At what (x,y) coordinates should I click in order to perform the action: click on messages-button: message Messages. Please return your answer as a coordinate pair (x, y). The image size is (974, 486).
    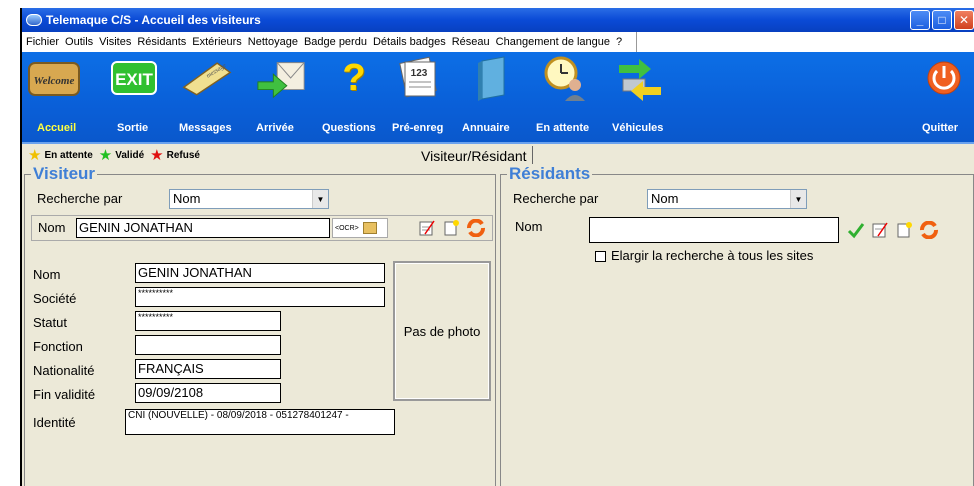
    Looking at the image, I should click on (205, 94).